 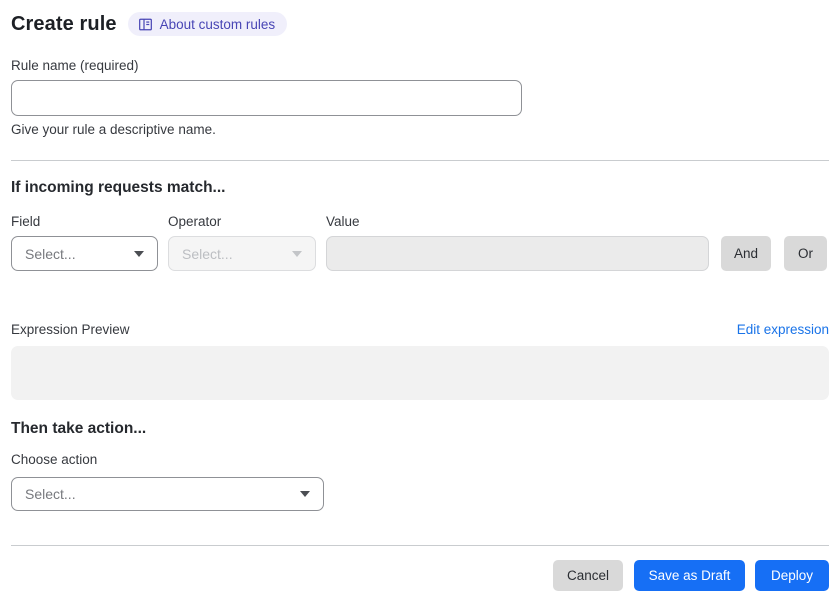 What do you see at coordinates (517, 253) in the screenshot?
I see `value-input` at bounding box center [517, 253].